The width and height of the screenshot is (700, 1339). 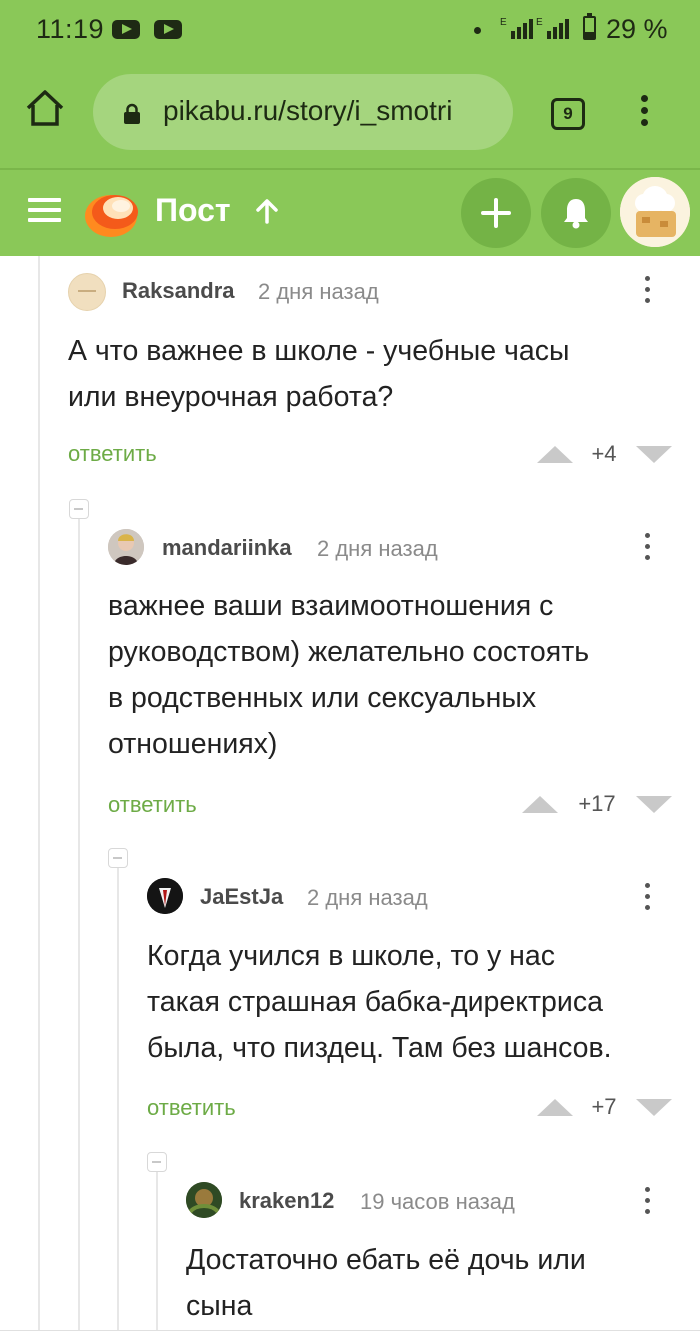 What do you see at coordinates (178, 291) in the screenshot?
I see `comment-author: Raksandra` at bounding box center [178, 291].